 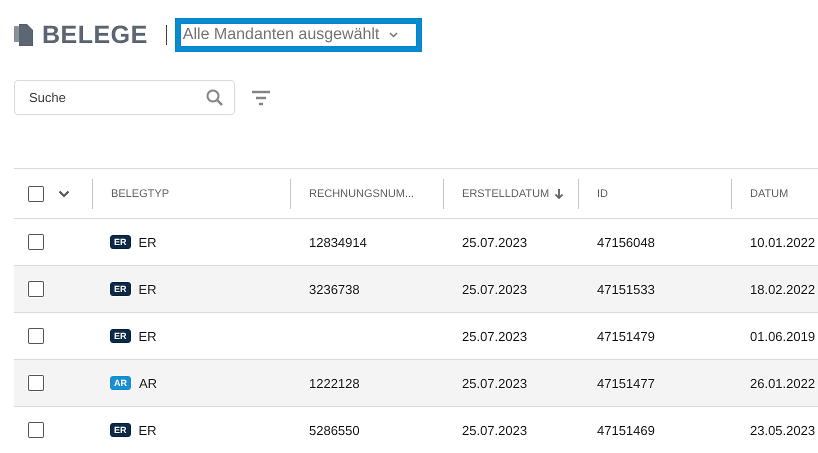 I want to click on table-cell: 23.05.2023, so click(x=783, y=430).